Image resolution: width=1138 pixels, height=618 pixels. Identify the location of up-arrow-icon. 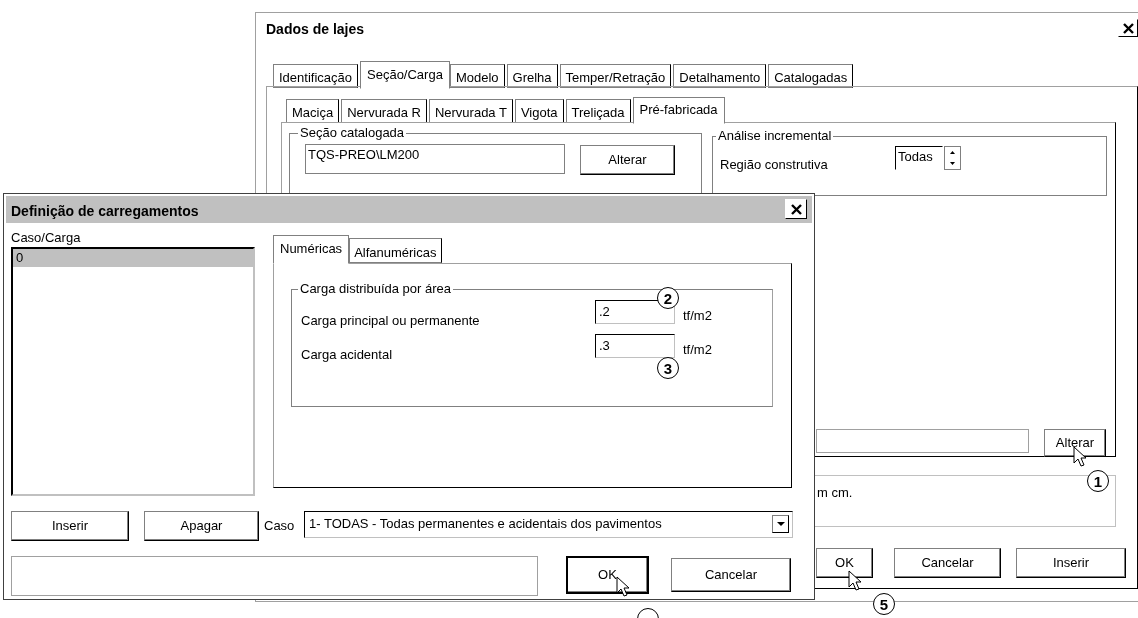
(952, 152).